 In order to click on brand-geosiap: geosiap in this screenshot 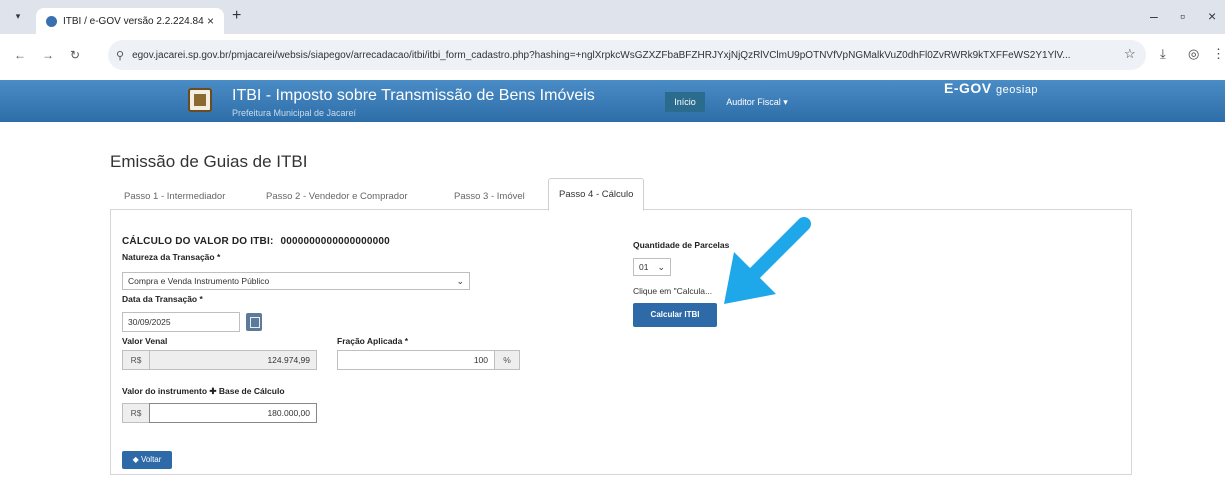, I will do `click(1017, 90)`.